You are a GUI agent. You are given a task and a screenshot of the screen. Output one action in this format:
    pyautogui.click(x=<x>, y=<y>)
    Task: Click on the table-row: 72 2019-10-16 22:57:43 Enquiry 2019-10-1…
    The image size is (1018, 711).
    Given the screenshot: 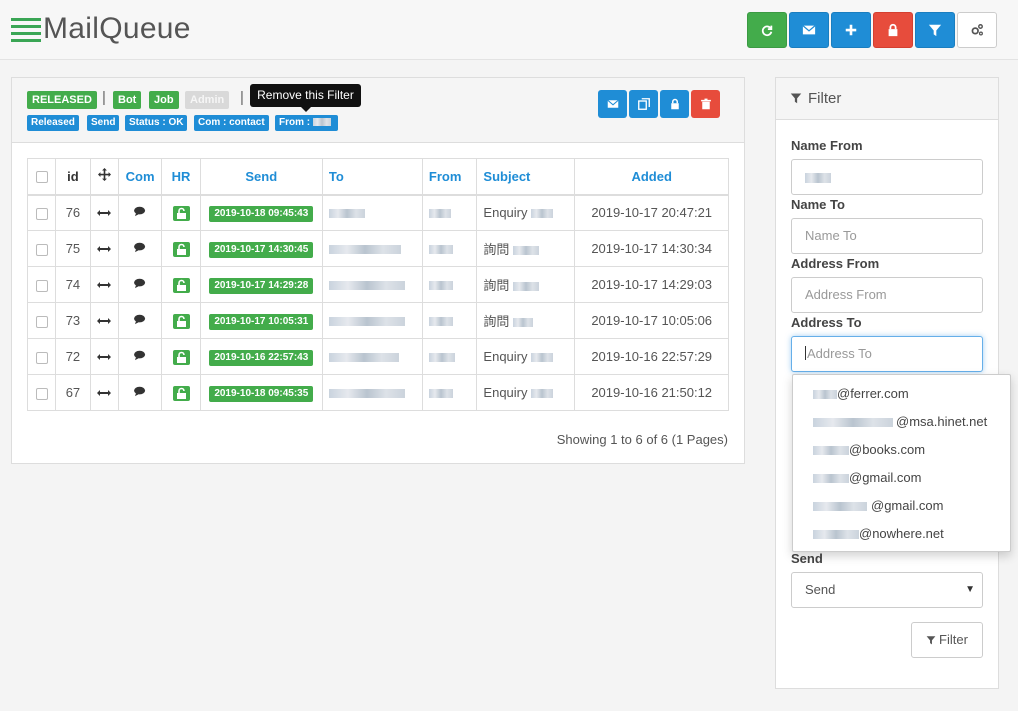 What is the action you would take?
    pyautogui.click(x=377, y=356)
    